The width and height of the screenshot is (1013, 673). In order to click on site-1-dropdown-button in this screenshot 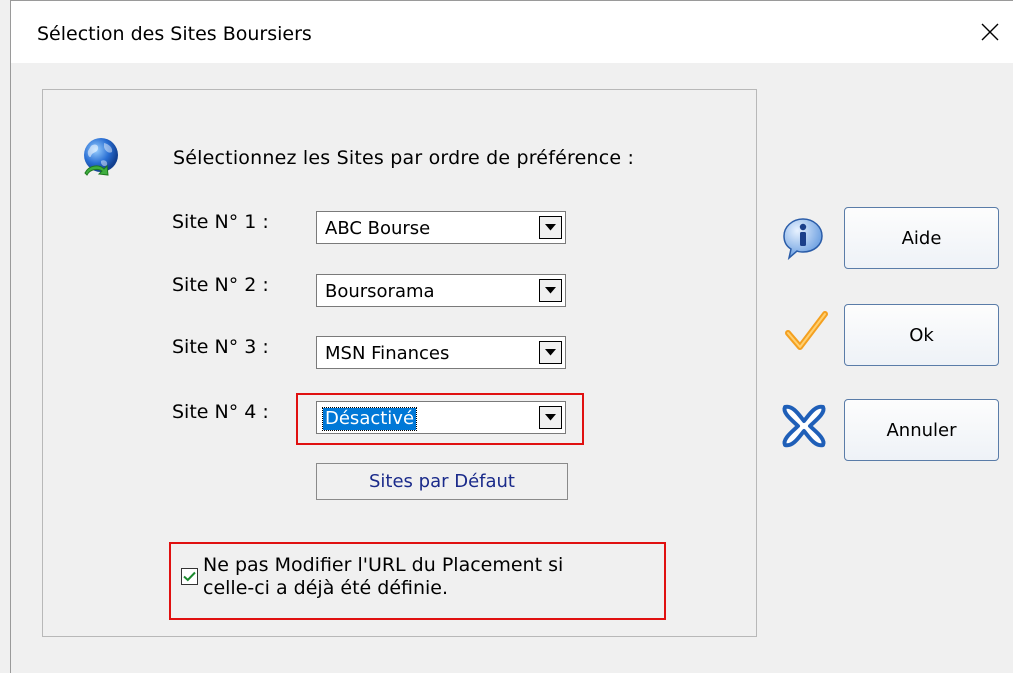, I will do `click(550, 227)`.